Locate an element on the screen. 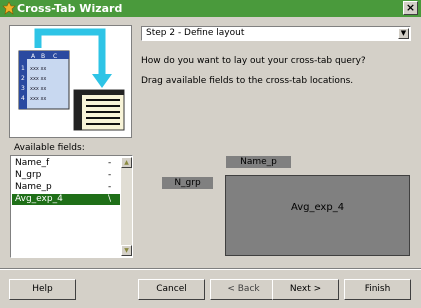 The height and width of the screenshot is (308, 421). scroll-up-icon: ▲ is located at coordinates (126, 162).